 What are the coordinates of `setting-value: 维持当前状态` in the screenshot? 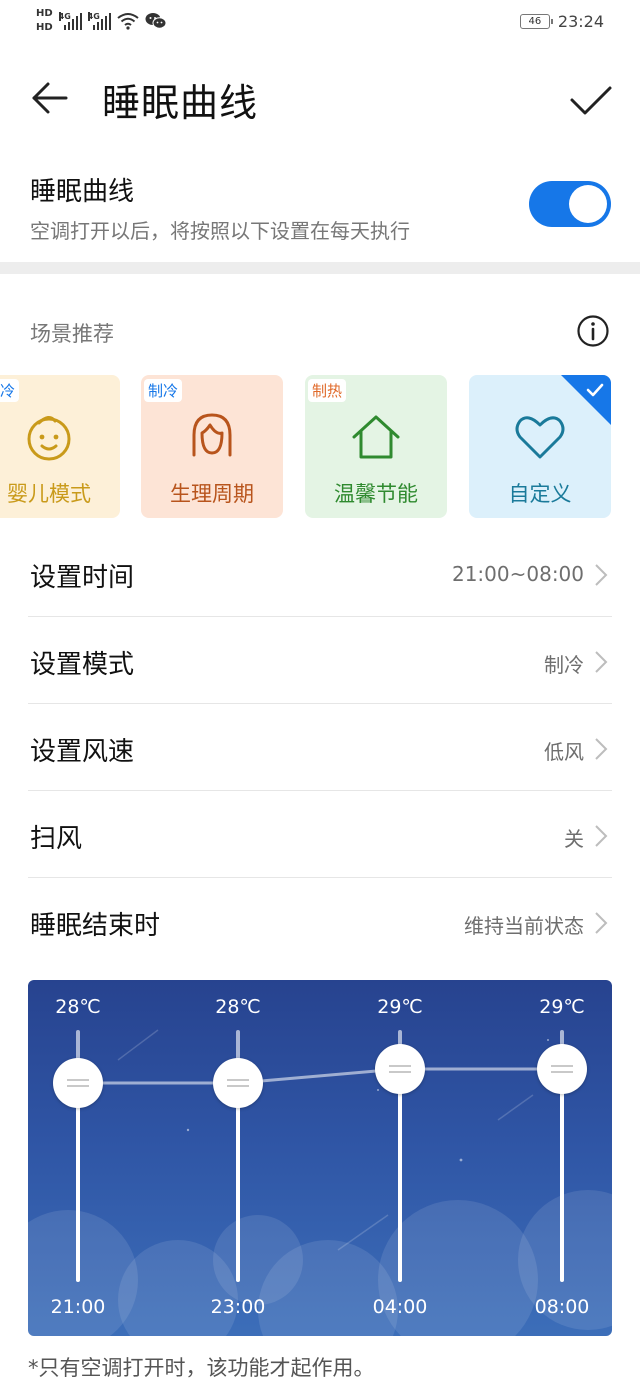 It's located at (524, 926).